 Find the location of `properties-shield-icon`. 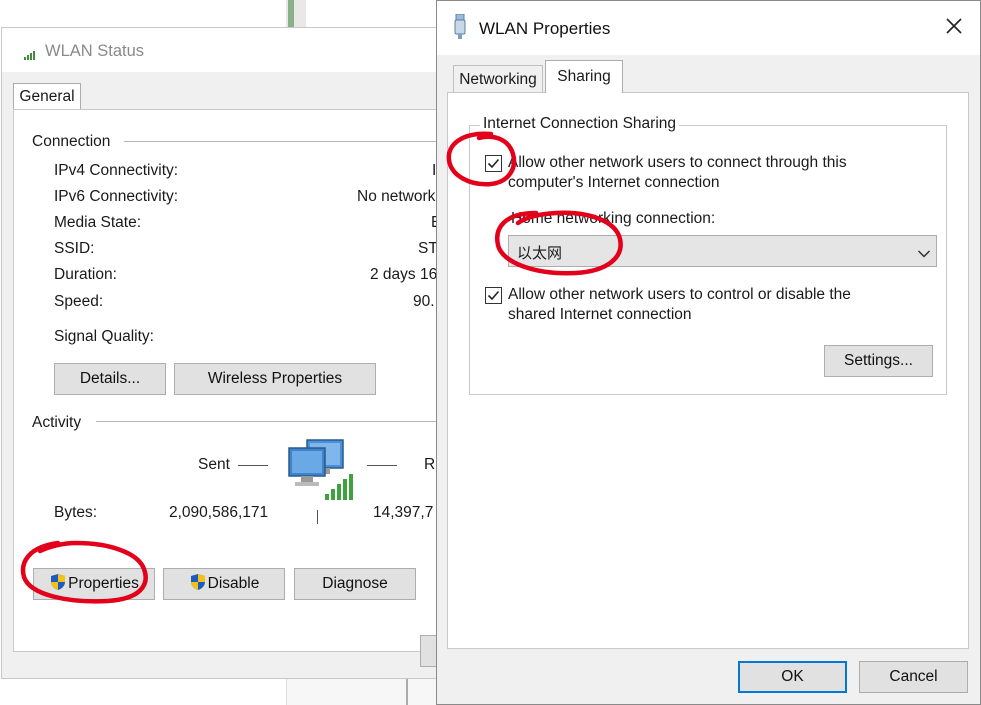

properties-shield-icon is located at coordinates (58, 587).